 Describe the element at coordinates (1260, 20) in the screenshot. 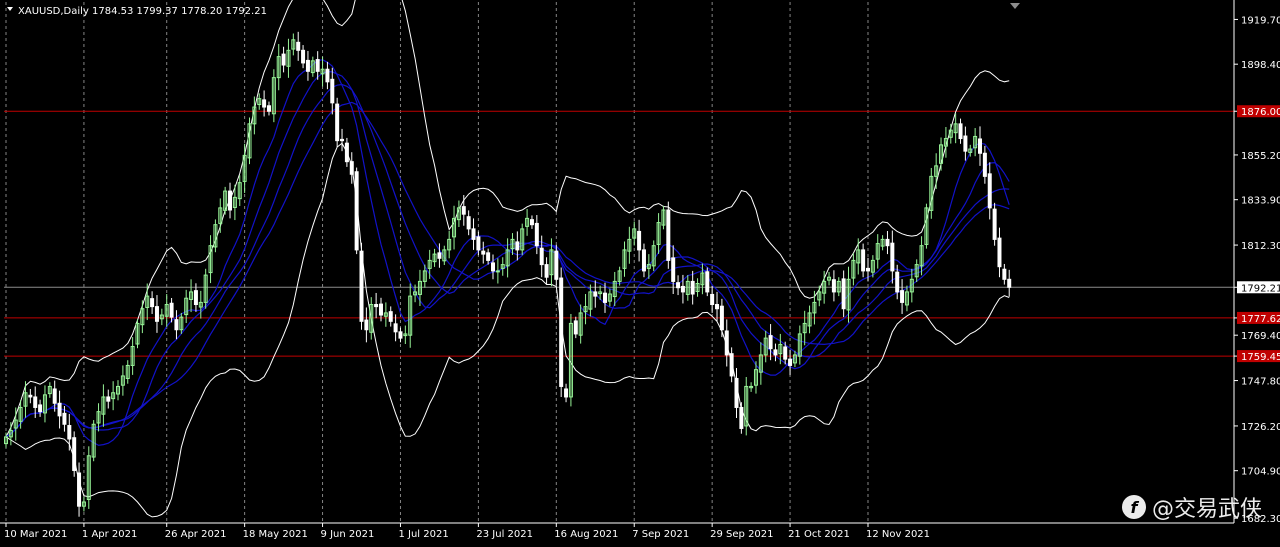

I see `y-tick-label: 1919.70` at that location.